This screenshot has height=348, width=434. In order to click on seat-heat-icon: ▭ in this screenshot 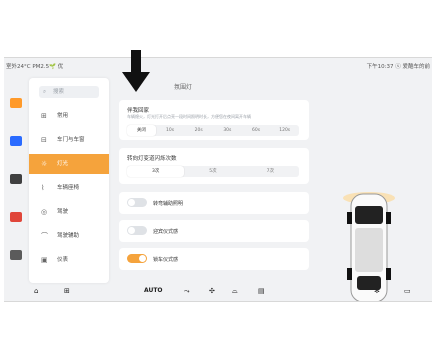, I will do `click(407, 291)`.